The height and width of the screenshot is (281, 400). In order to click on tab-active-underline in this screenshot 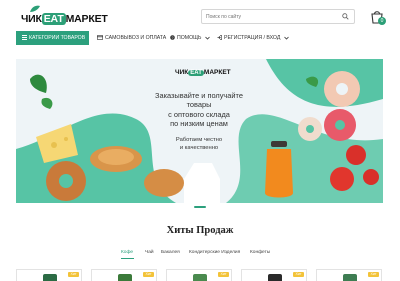, I will do `click(127, 258)`.